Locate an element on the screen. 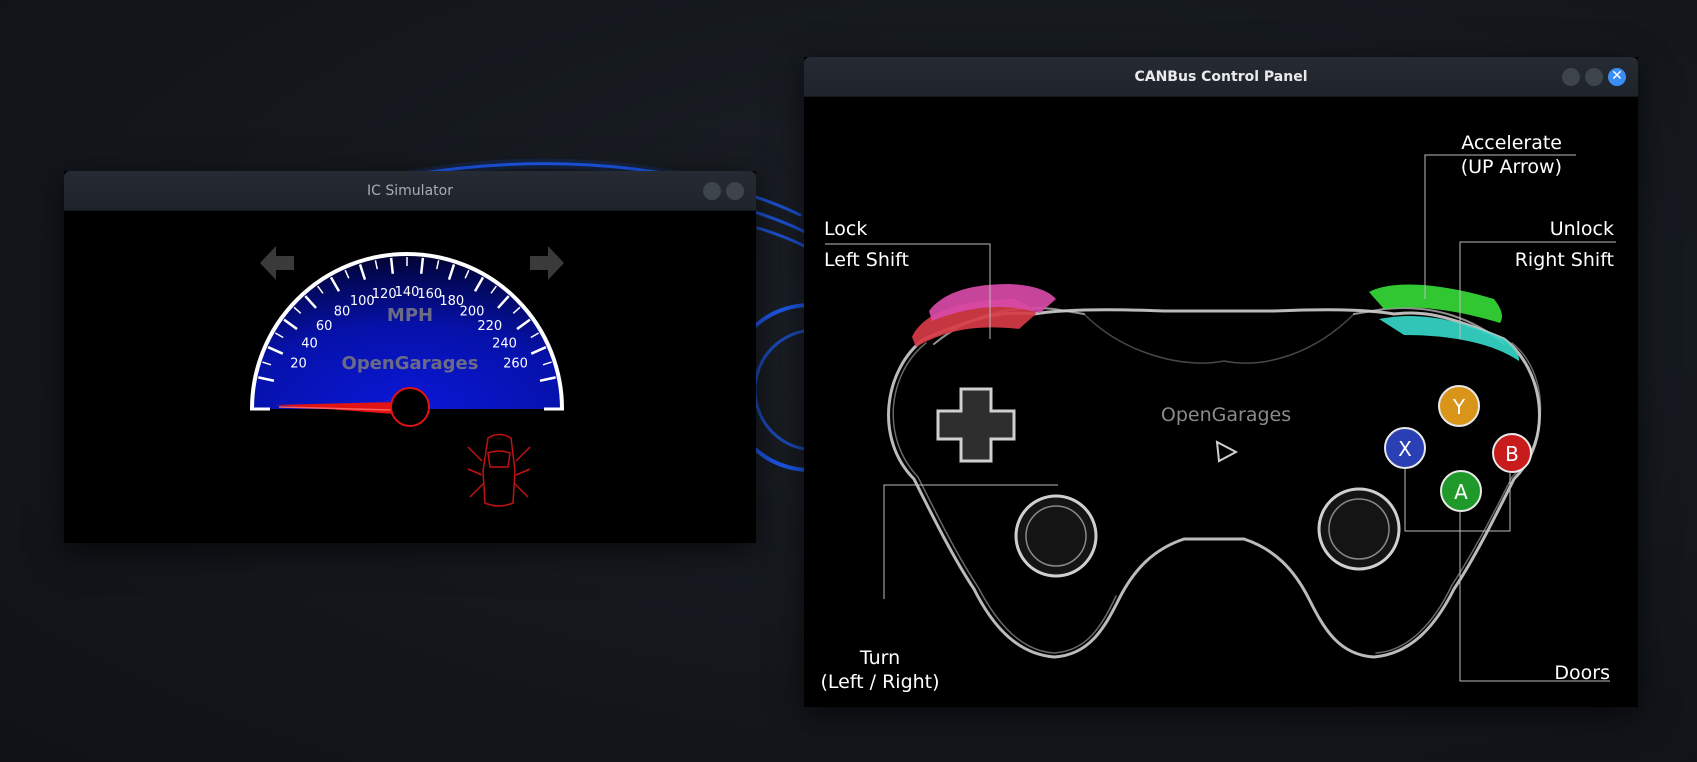 The image size is (1697, 762). y-button-label: Y is located at coordinates (1459, 407).